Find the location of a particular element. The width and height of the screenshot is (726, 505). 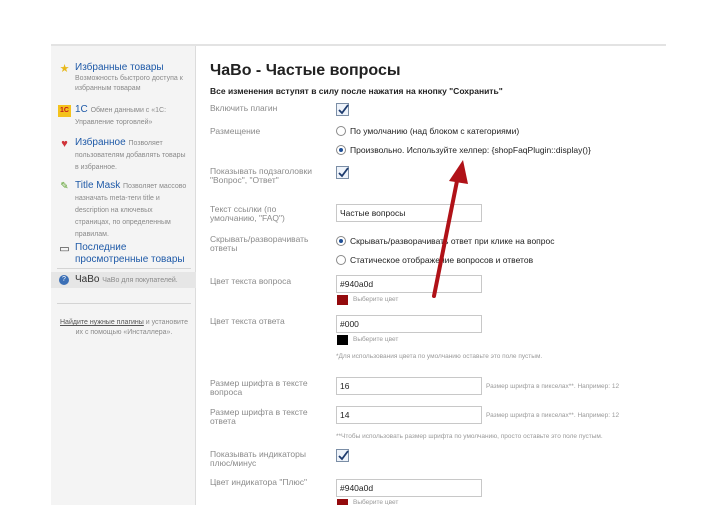

indicators-label: Показывать индикаторы плюс/минус is located at coordinates (258, 458).